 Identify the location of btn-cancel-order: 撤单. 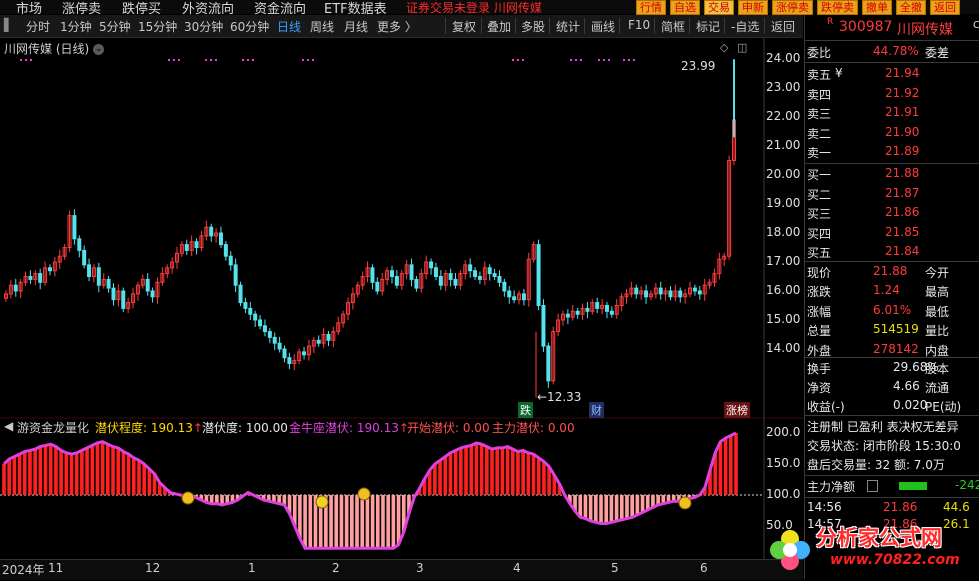
(877, 7).